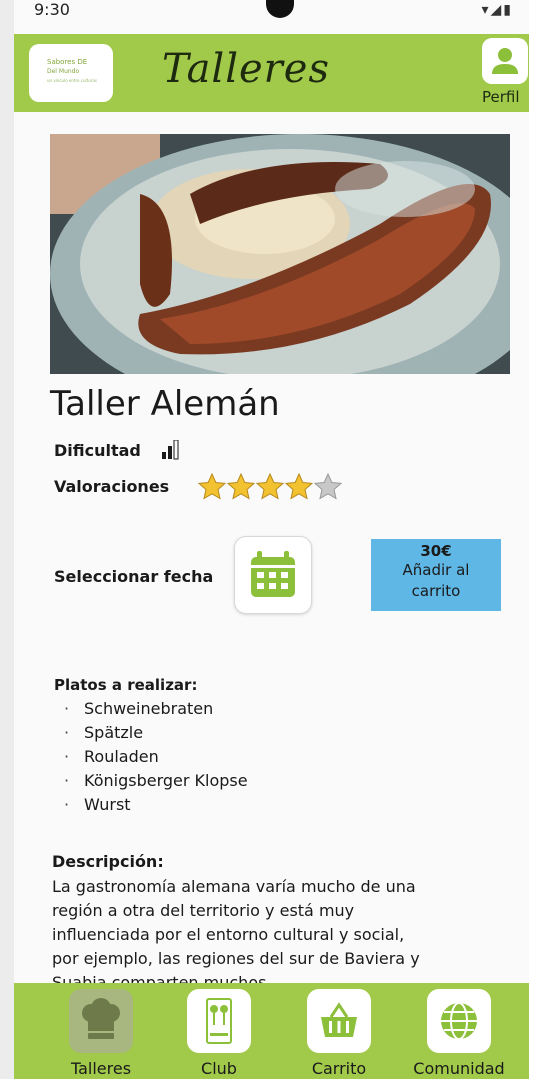 This screenshot has width=553, height=1079. What do you see at coordinates (97, 450) in the screenshot?
I see `difficulty-label: Dificultad` at bounding box center [97, 450].